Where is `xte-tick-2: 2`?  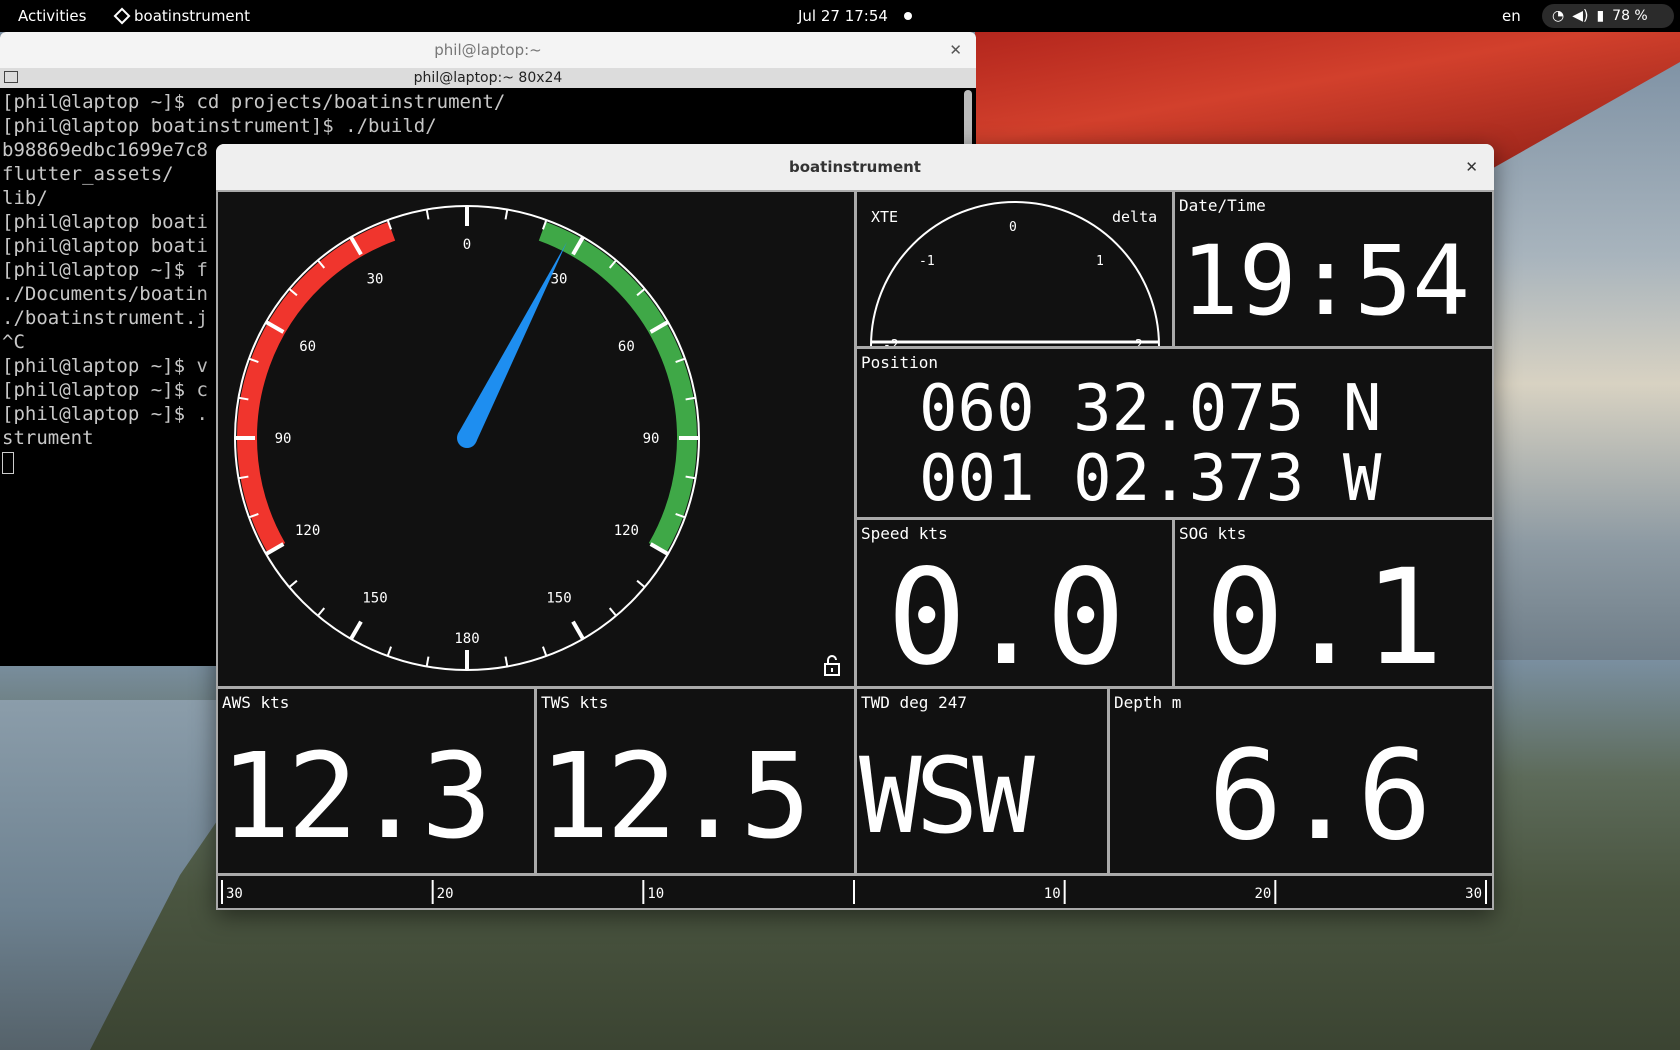
xte-tick-2: 2 is located at coordinates (1139, 342).